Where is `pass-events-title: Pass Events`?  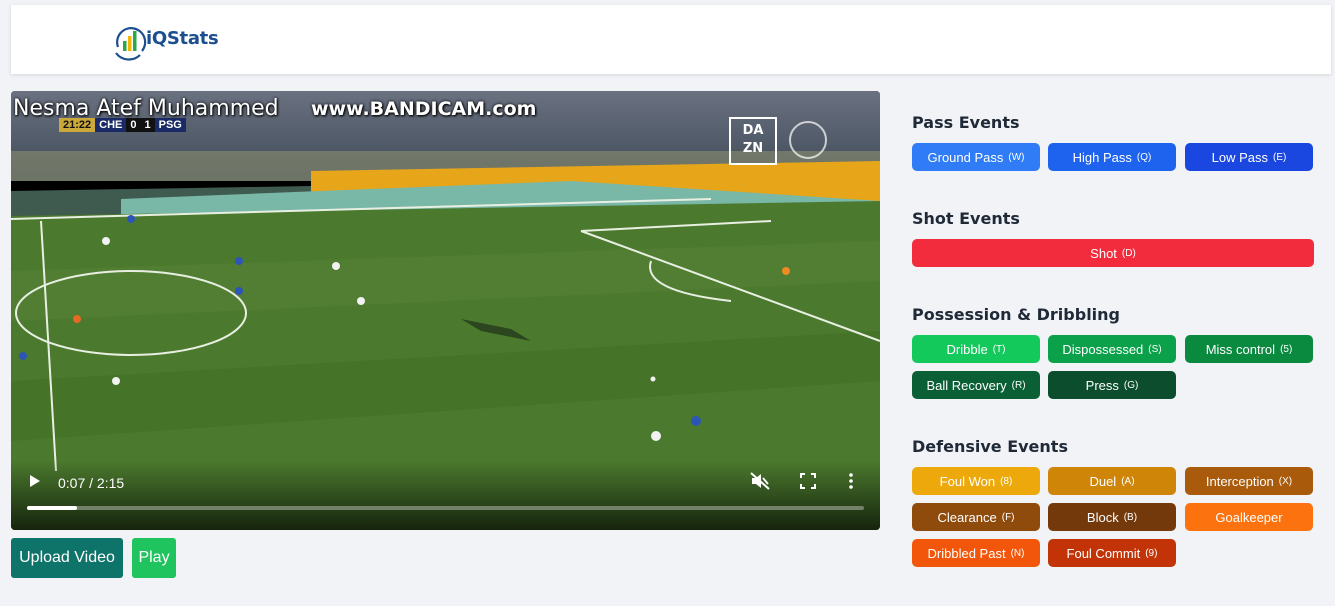 pass-events-title: Pass Events is located at coordinates (966, 122).